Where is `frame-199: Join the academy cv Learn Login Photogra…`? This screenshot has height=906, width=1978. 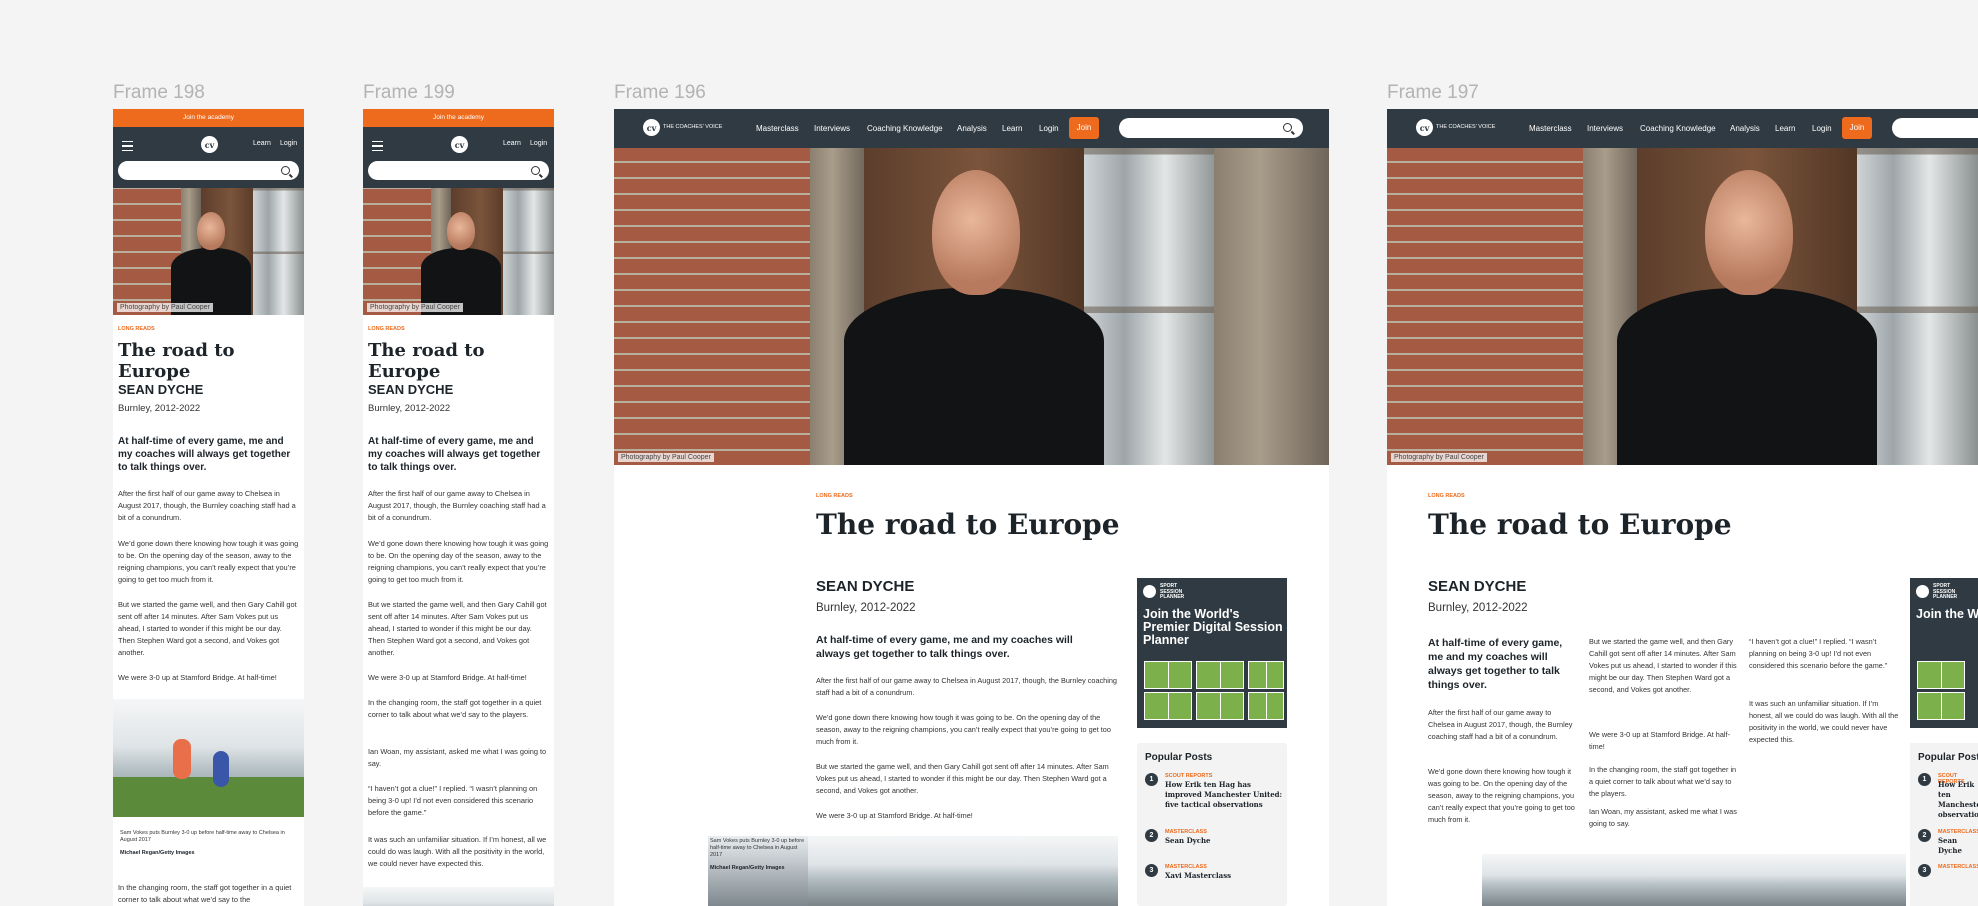 frame-199: Join the academy cv Learn Login Photogra… is located at coordinates (458, 507).